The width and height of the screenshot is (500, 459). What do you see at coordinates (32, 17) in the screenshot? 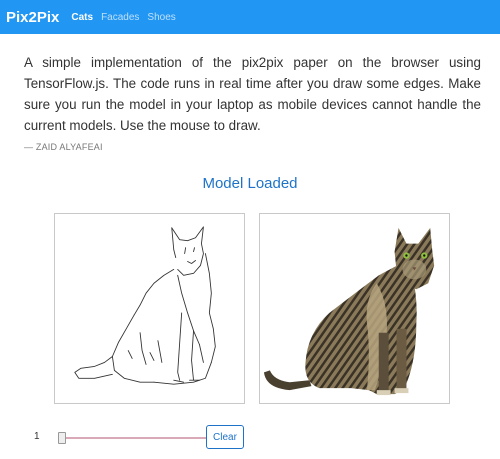
I see `brand-title: Pix2Pix` at bounding box center [32, 17].